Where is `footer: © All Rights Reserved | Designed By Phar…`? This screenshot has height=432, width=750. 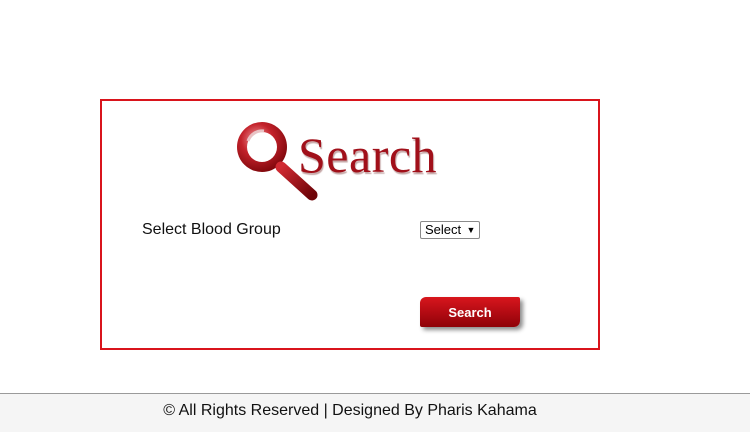
footer: © All Rights Reserved | Designed By Phar… is located at coordinates (375, 413).